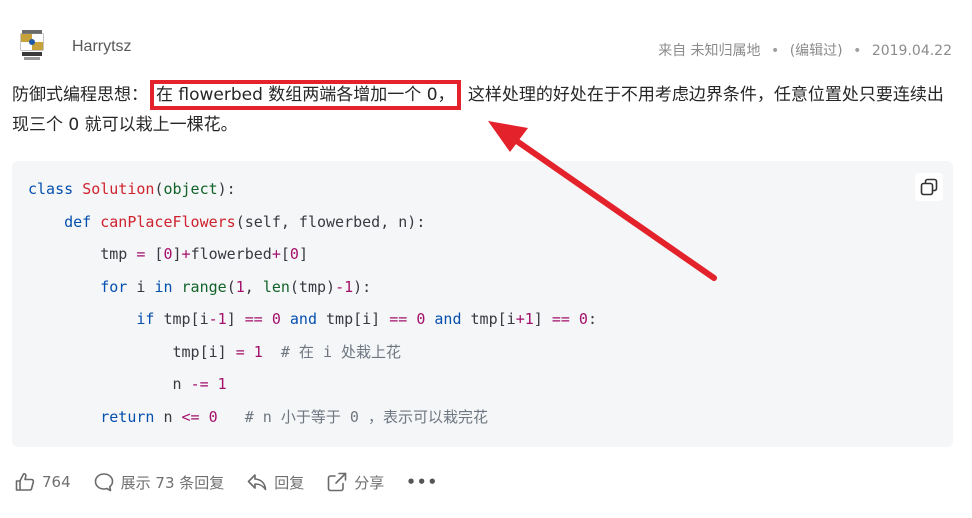 Image resolution: width=972 pixels, height=518 pixels. Describe the element at coordinates (127, 384) in the screenshot. I see `code-line: n -= 1` at that location.